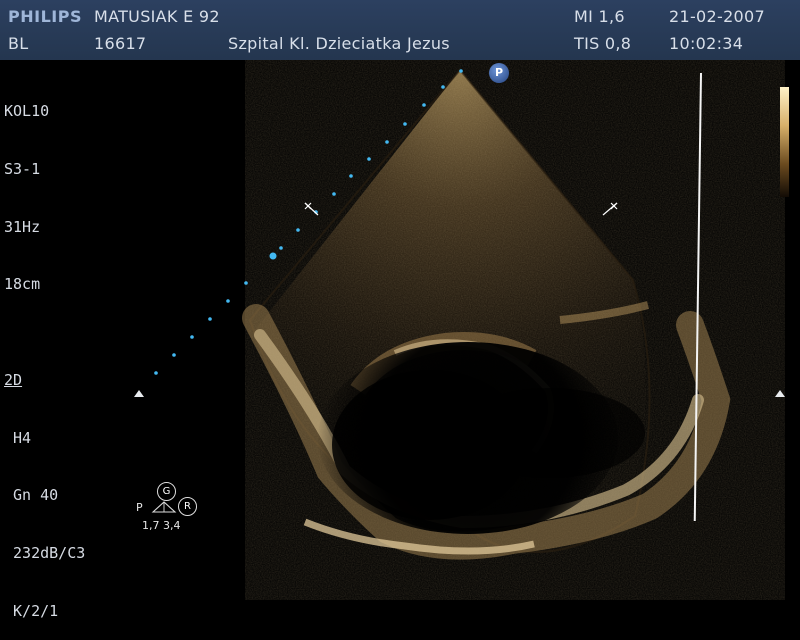  Describe the element at coordinates (784, 142) in the screenshot. I see `grayscale-bar` at that location.